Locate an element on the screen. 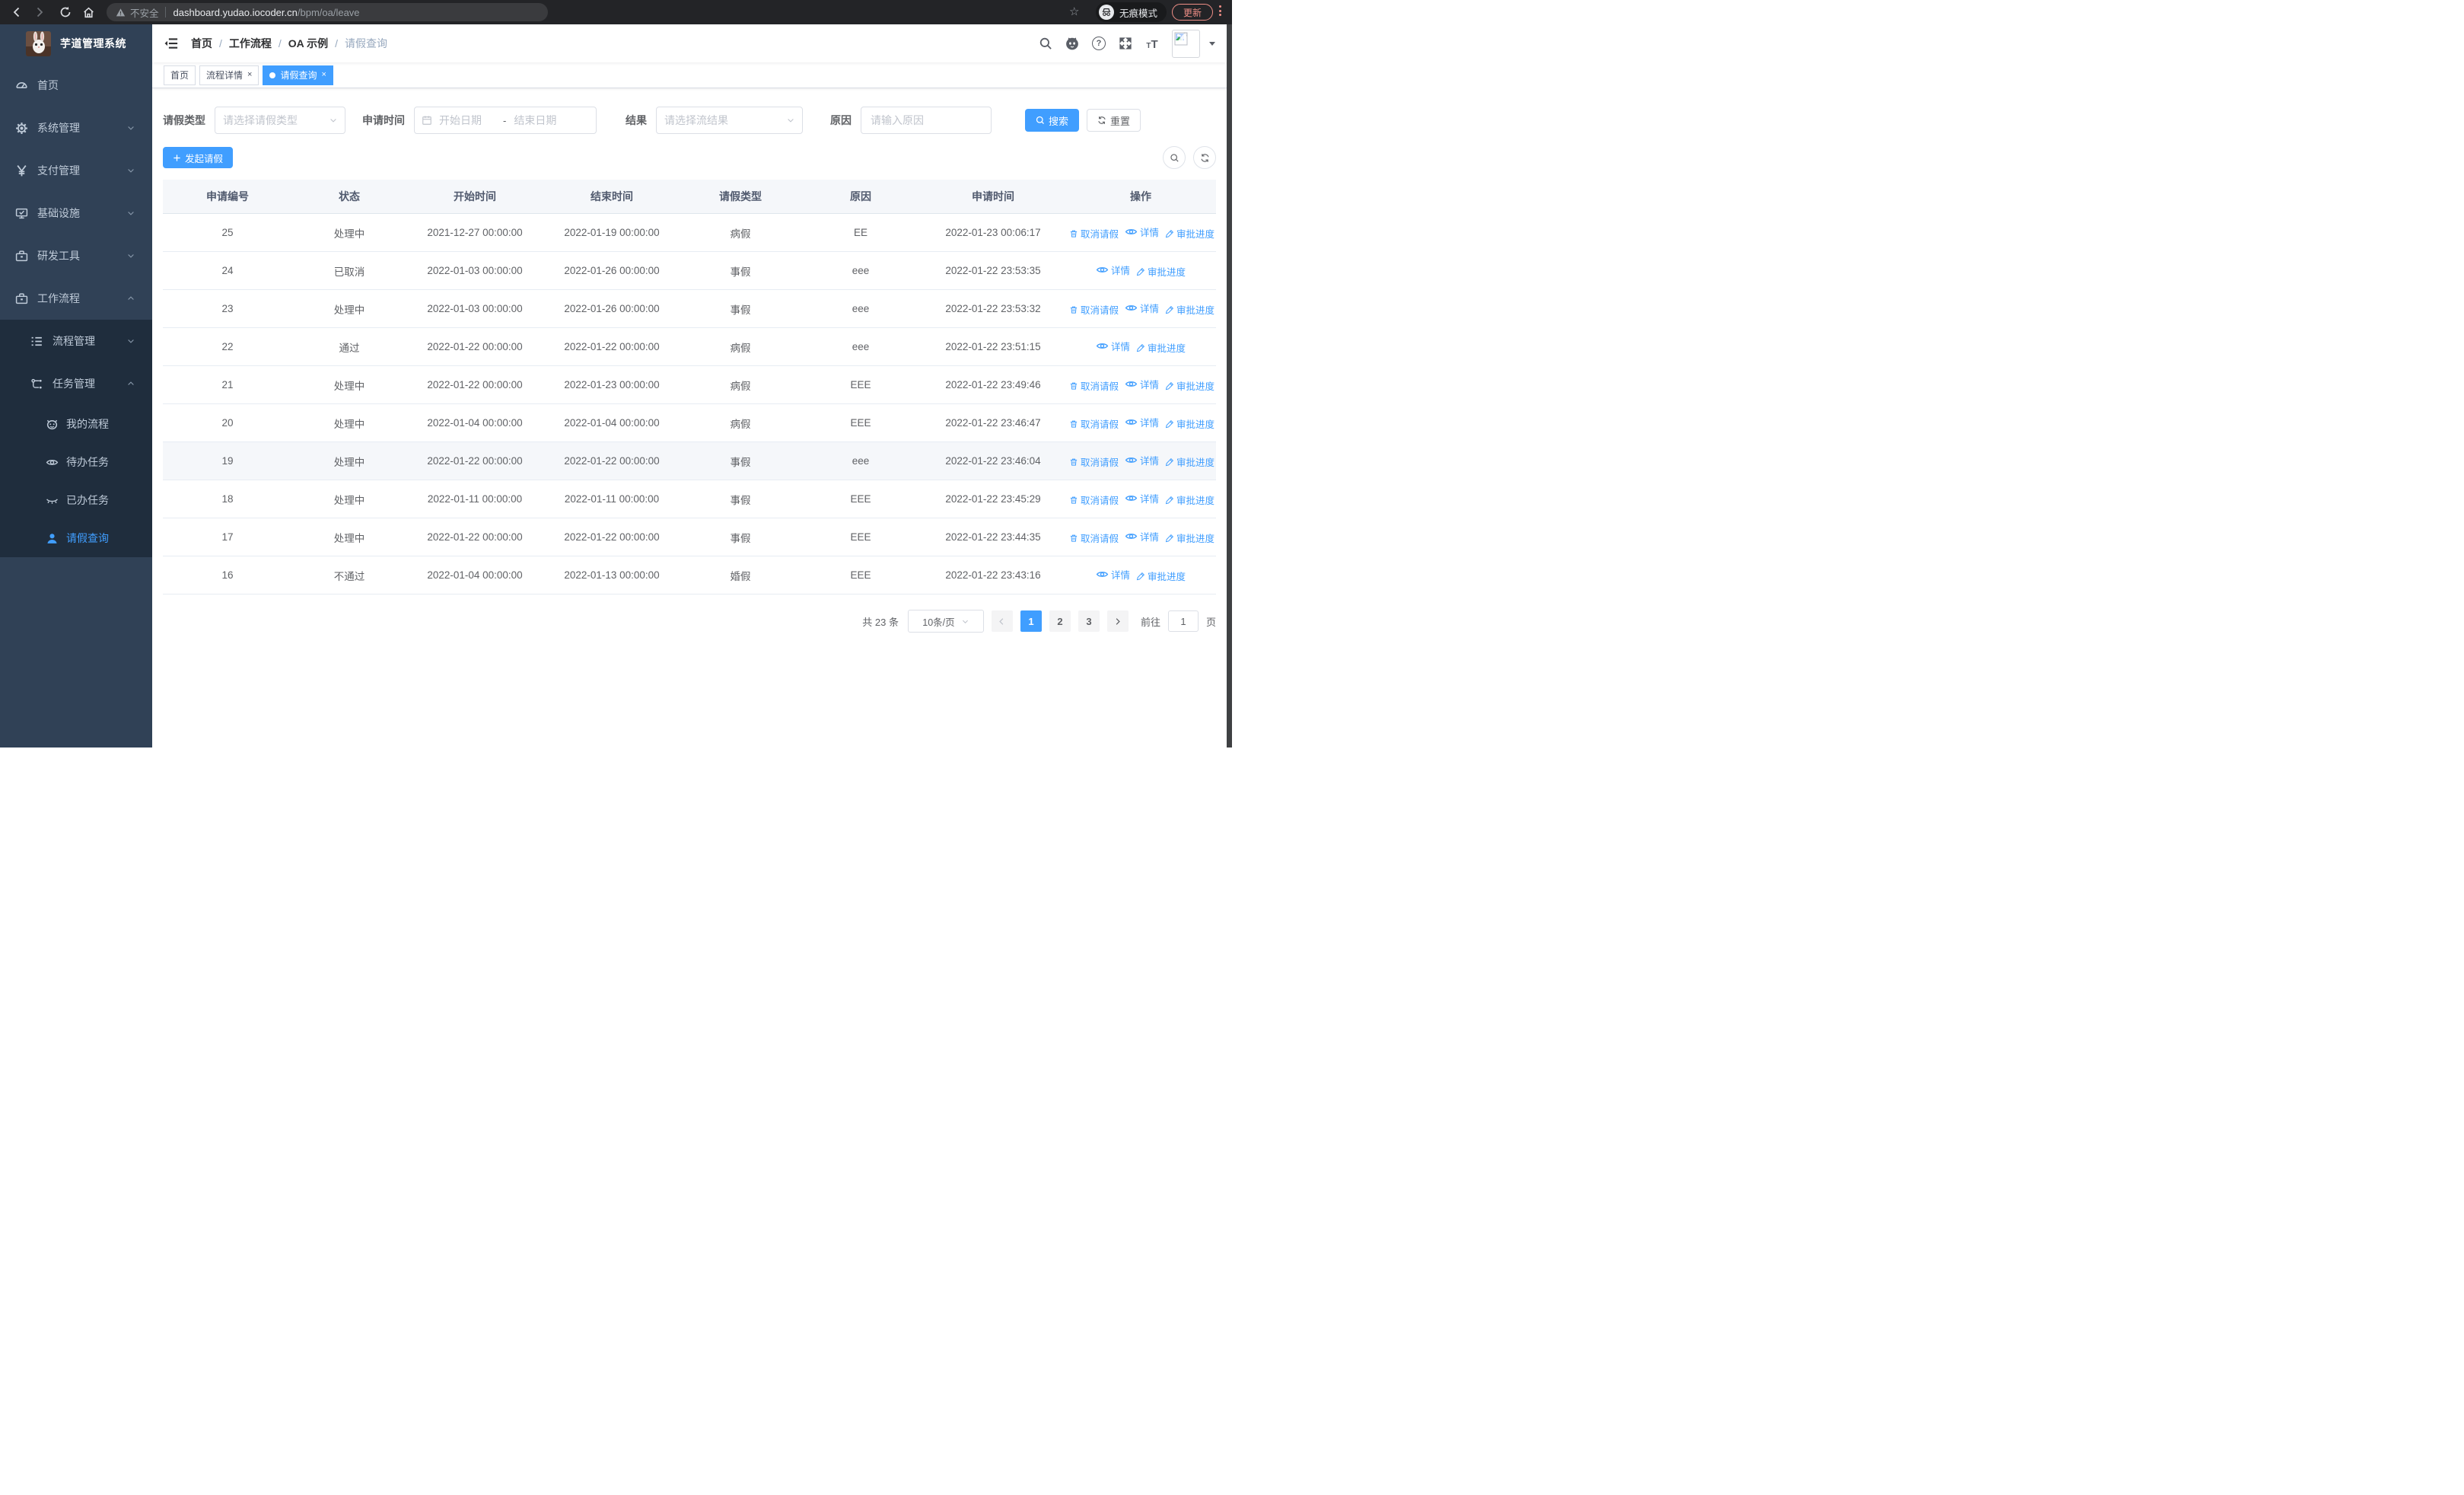 This screenshot has height=1495, width=2464. cell-applied: 2022-01-22 23:44:35 is located at coordinates (993, 537).